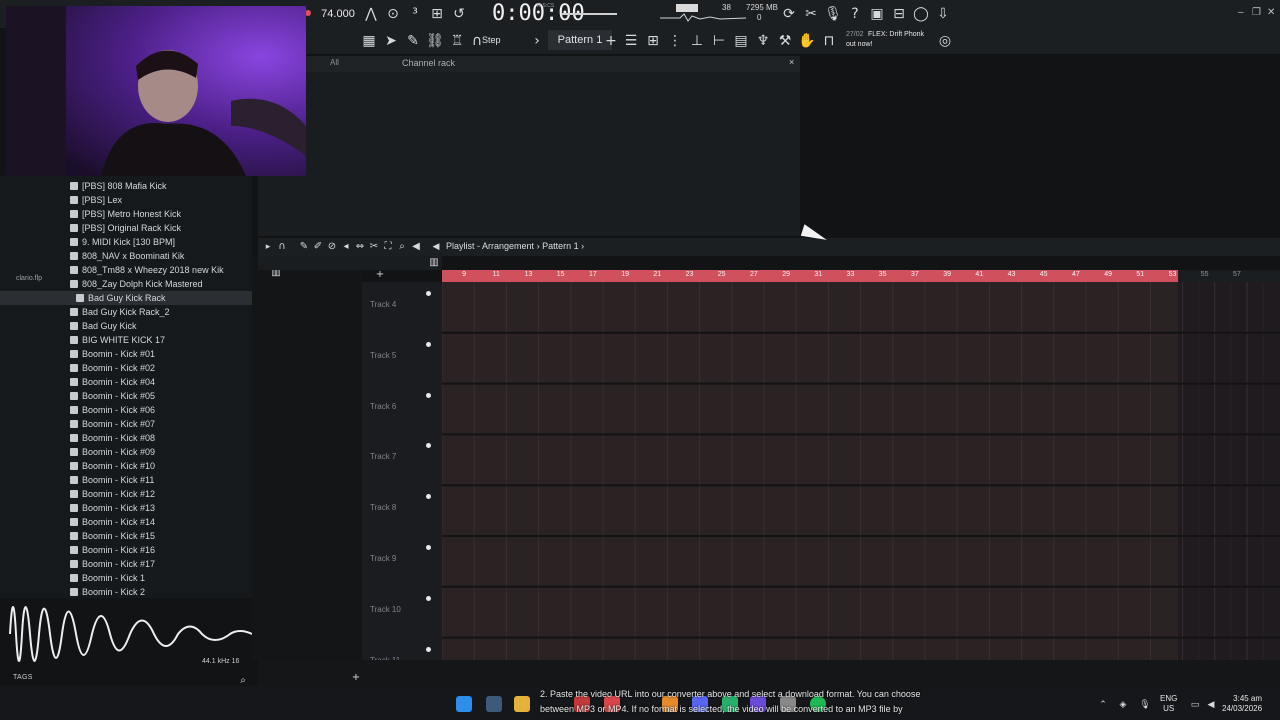 The image size is (1280, 720). Describe the element at coordinates (107, 592) in the screenshot. I see `browser-item: Boomin - Kick 2` at that location.